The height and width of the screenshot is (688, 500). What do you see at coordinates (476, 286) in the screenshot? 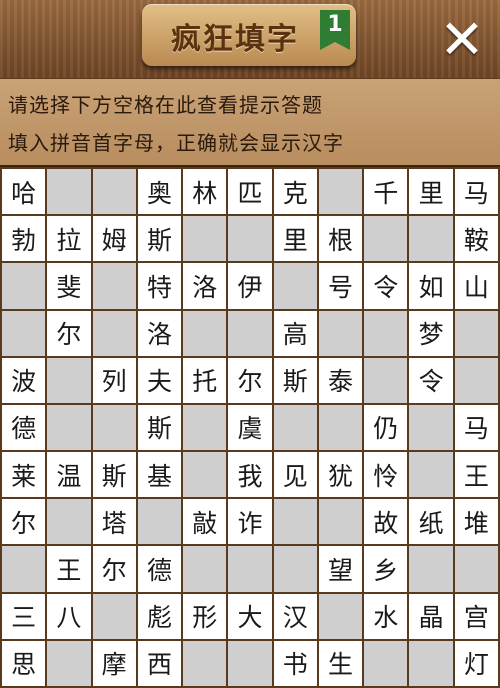
I see `letter-cell: 山` at bounding box center [476, 286].